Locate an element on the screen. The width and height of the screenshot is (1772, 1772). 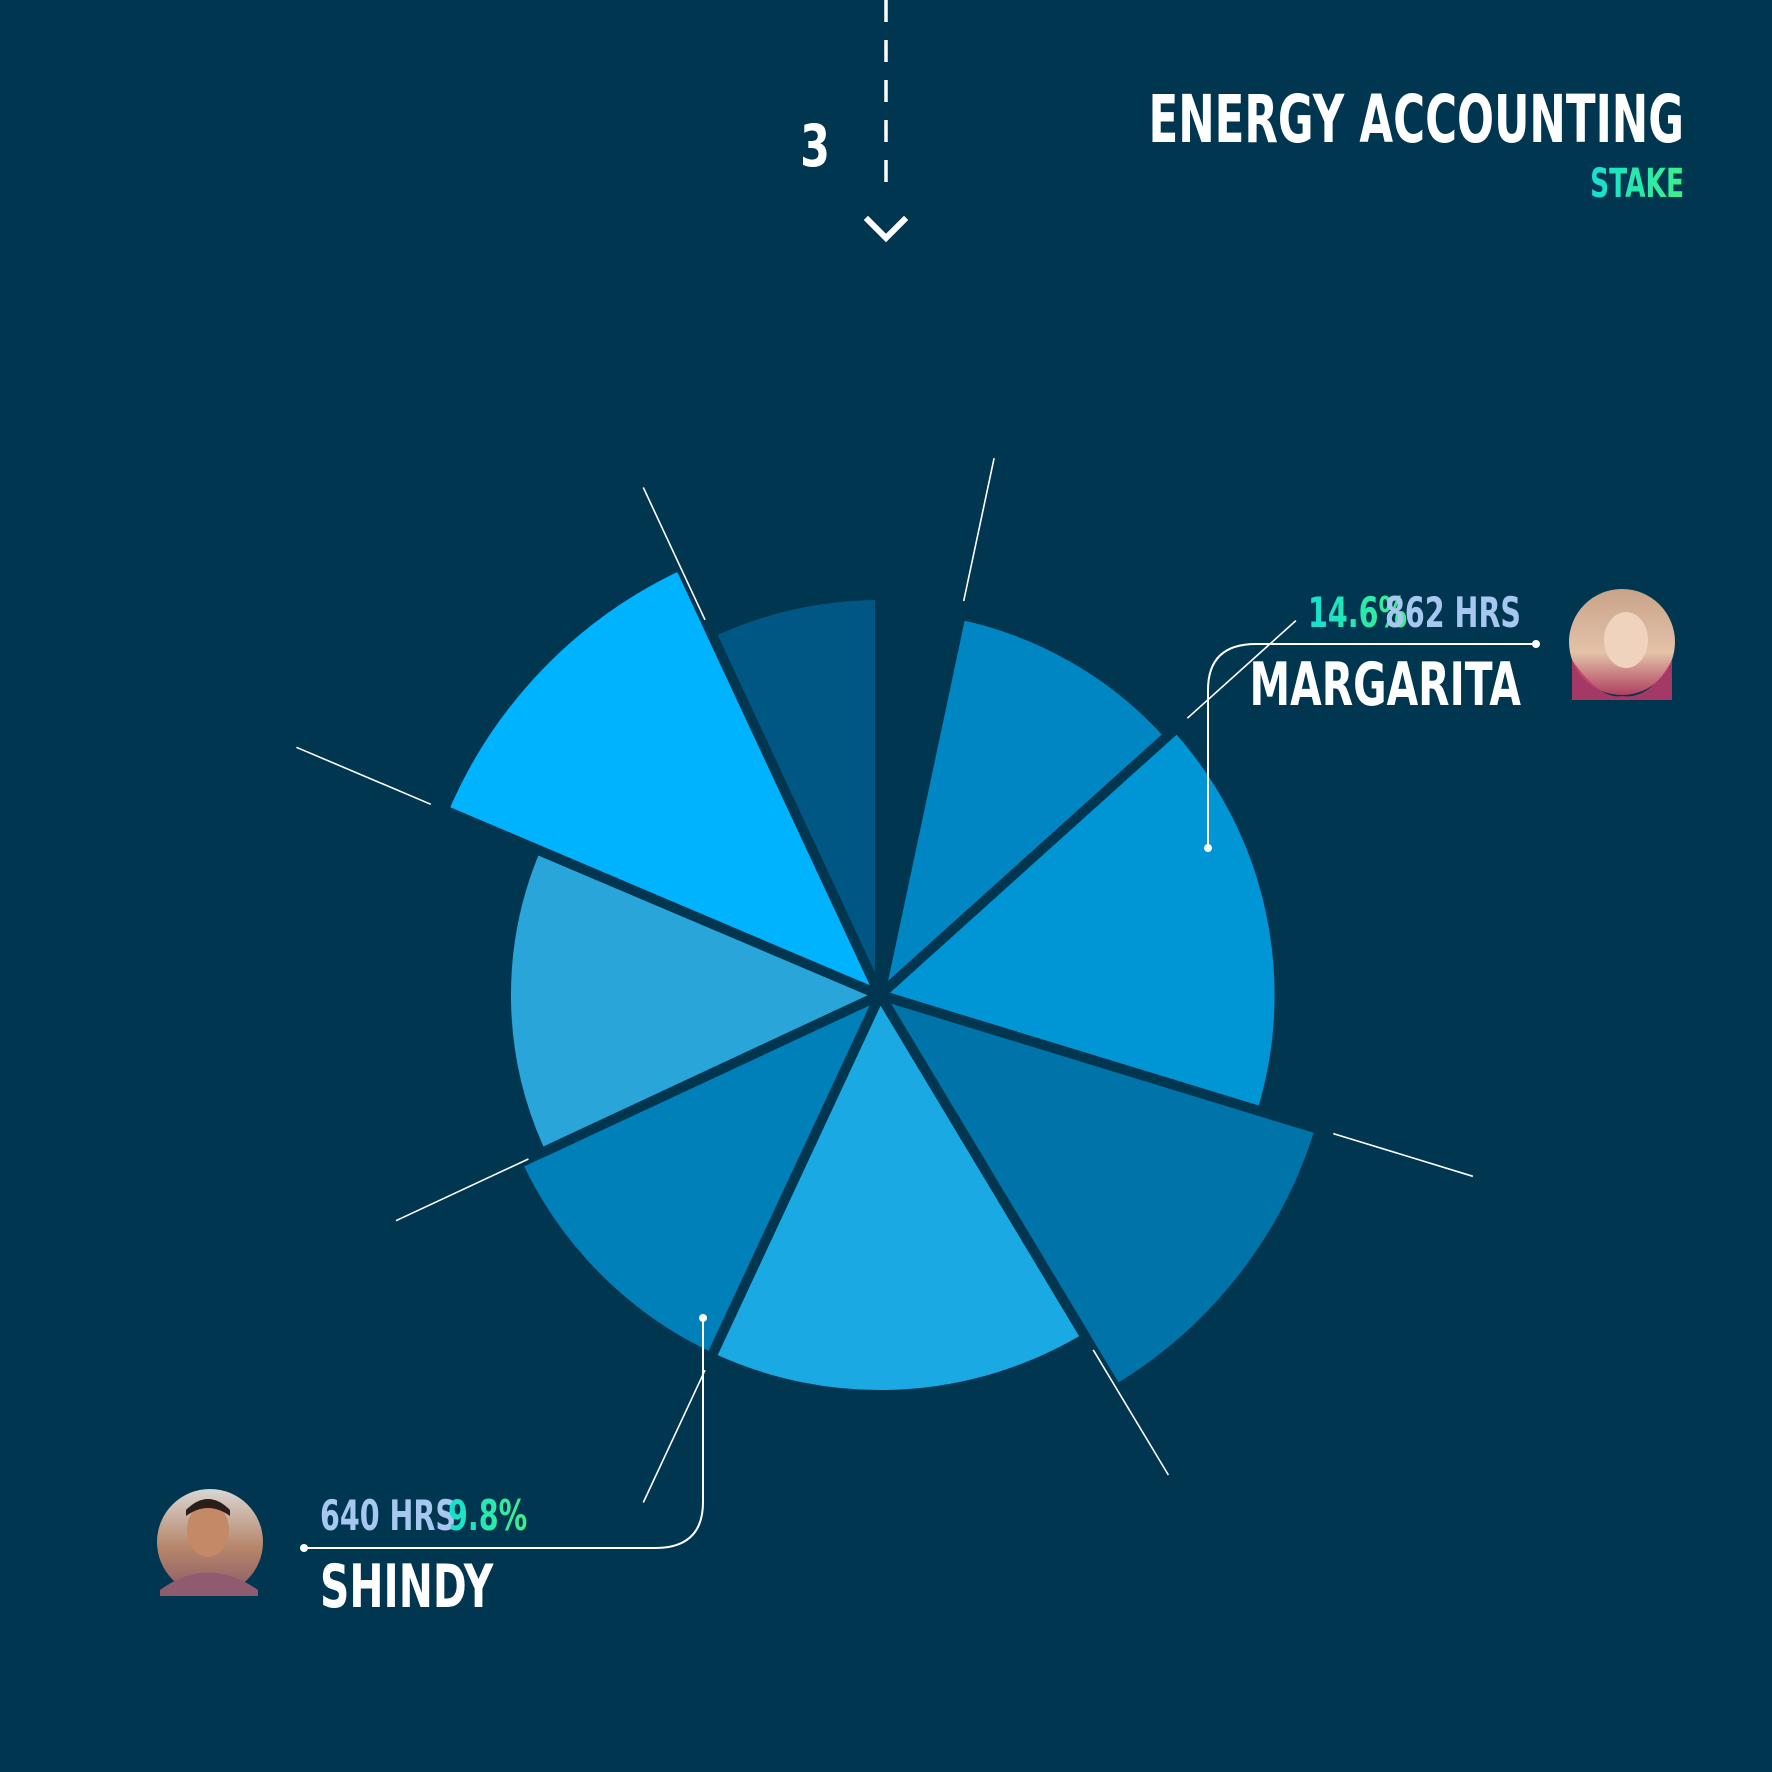
callout-shindy: 640 HRS 9.8% SHINDY is located at coordinates (432, 1468).